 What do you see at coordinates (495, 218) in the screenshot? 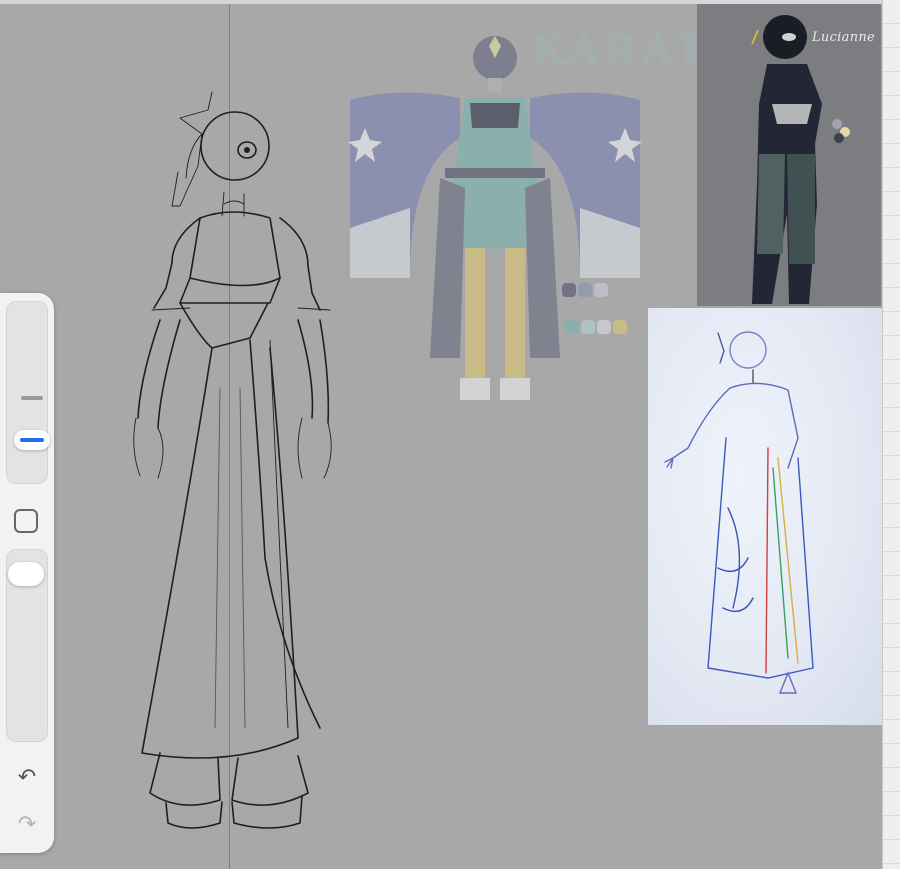
I see `reference-outfit-sheet` at bounding box center [495, 218].